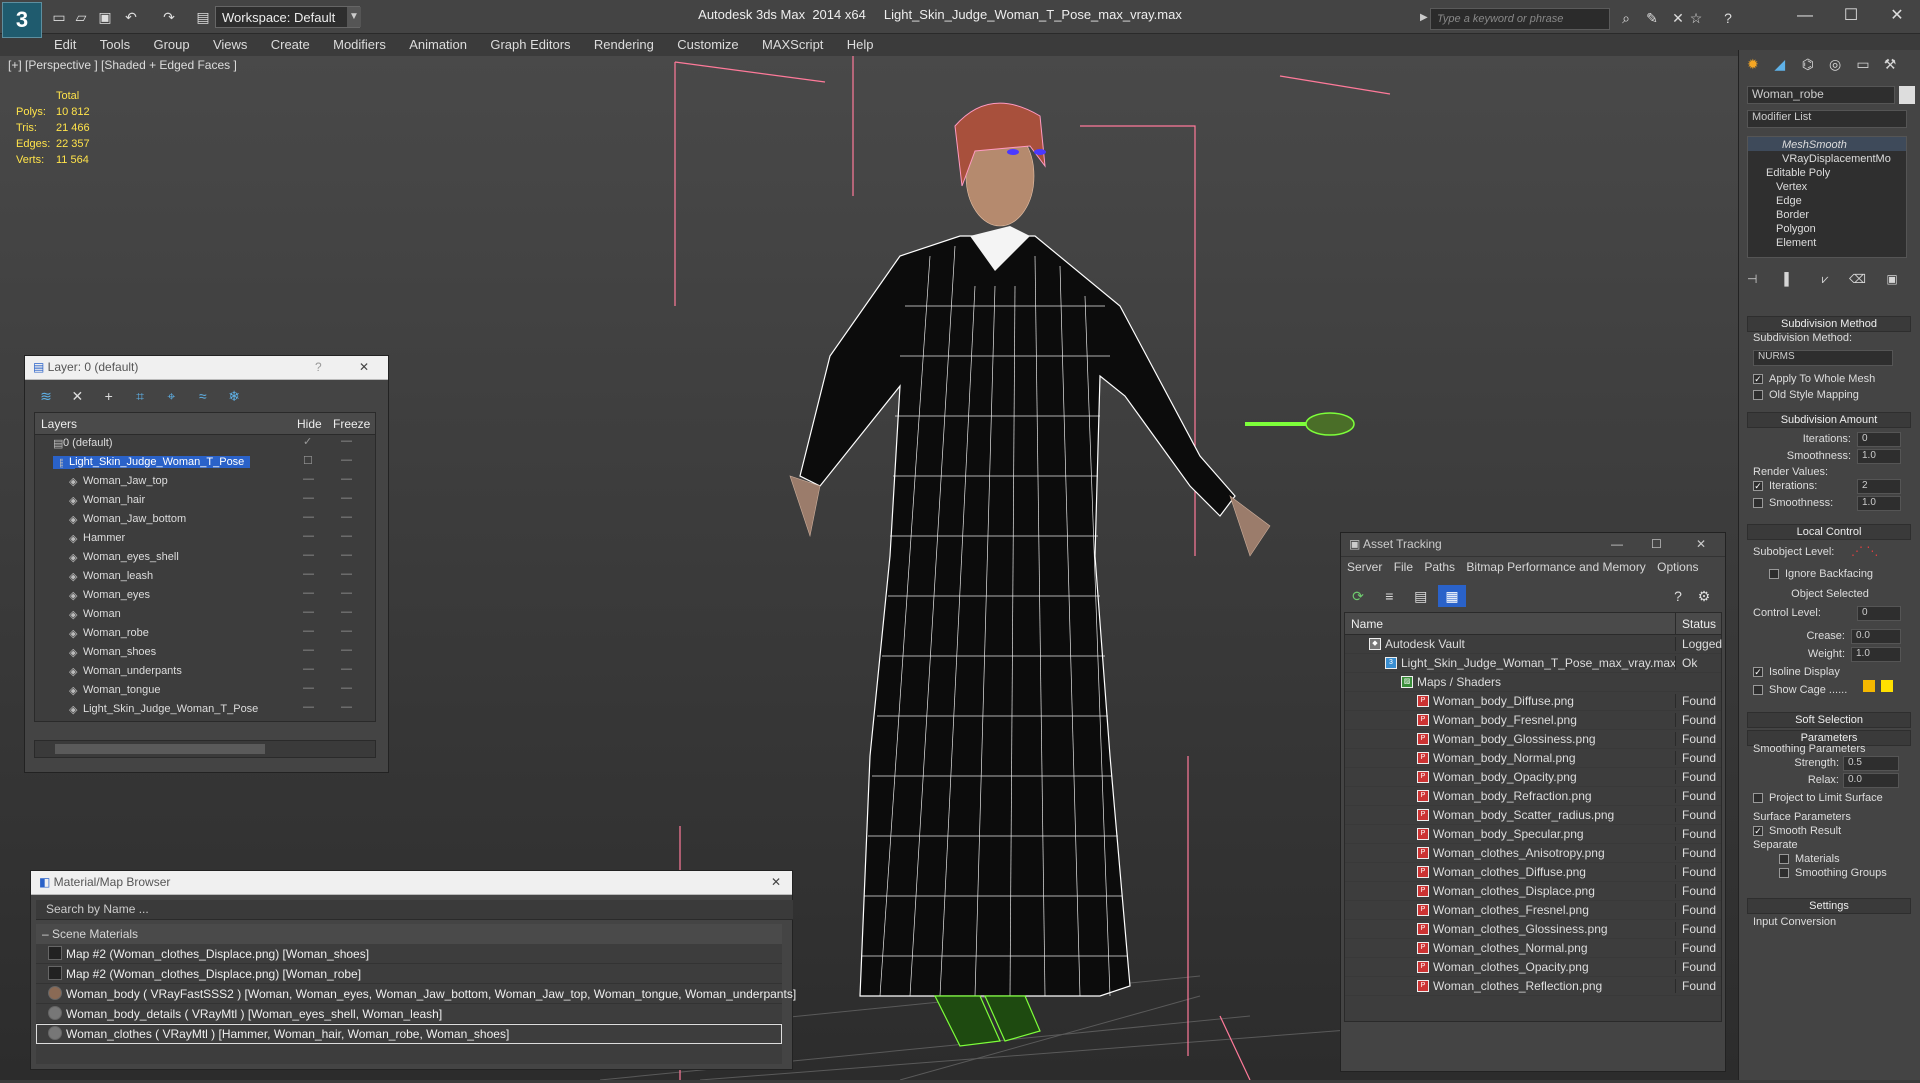  Describe the element at coordinates (1797, 831) in the screenshot. I see `smooth-result-checkbox: ✓ Smooth Result` at that location.